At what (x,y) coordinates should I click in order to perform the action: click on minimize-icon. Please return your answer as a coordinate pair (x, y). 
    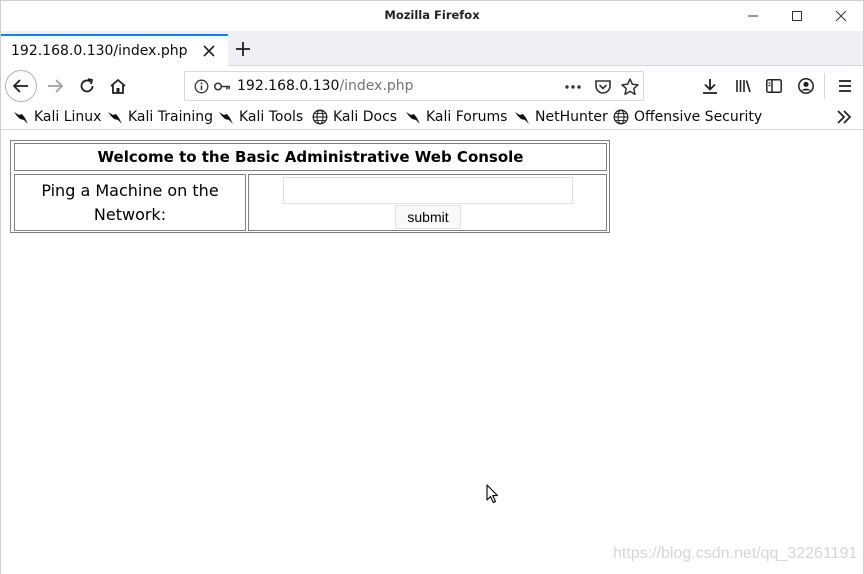
    Looking at the image, I should click on (753, 16).